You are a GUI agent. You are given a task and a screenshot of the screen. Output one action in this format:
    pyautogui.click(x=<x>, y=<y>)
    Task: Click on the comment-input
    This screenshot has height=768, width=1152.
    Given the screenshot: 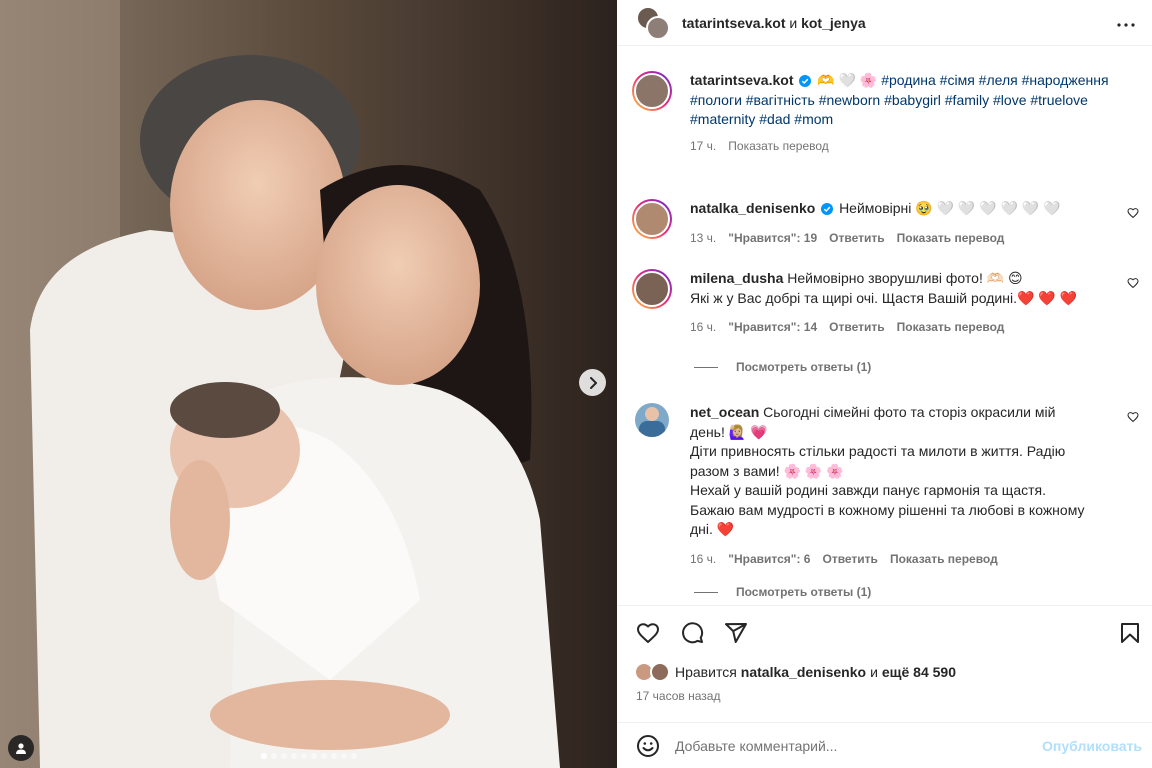 What is the action you would take?
    pyautogui.click(x=845, y=745)
    